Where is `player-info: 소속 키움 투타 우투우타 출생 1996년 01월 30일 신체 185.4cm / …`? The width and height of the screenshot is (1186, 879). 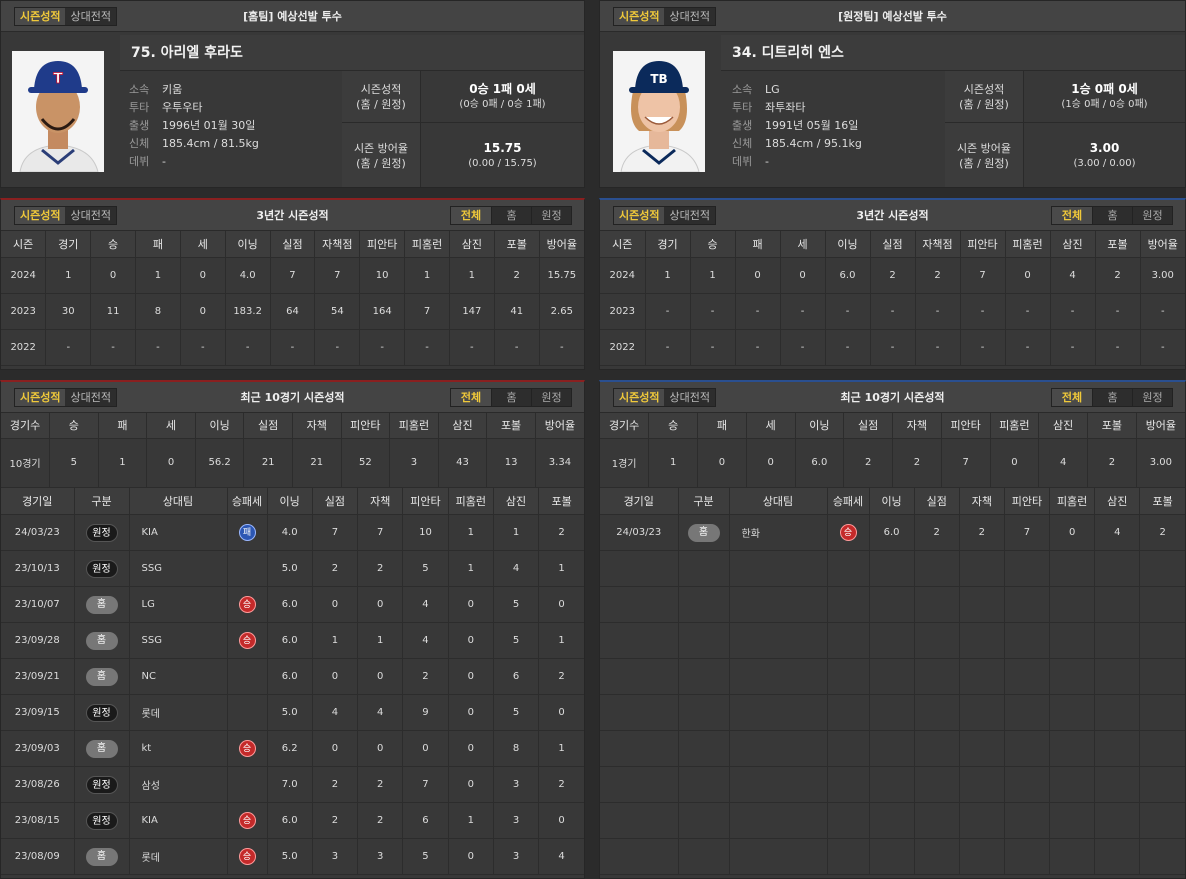 player-info: 소속 키움 투타 우투우타 출생 1996년 01월 30일 신체 185.4cm / … is located at coordinates (194, 126).